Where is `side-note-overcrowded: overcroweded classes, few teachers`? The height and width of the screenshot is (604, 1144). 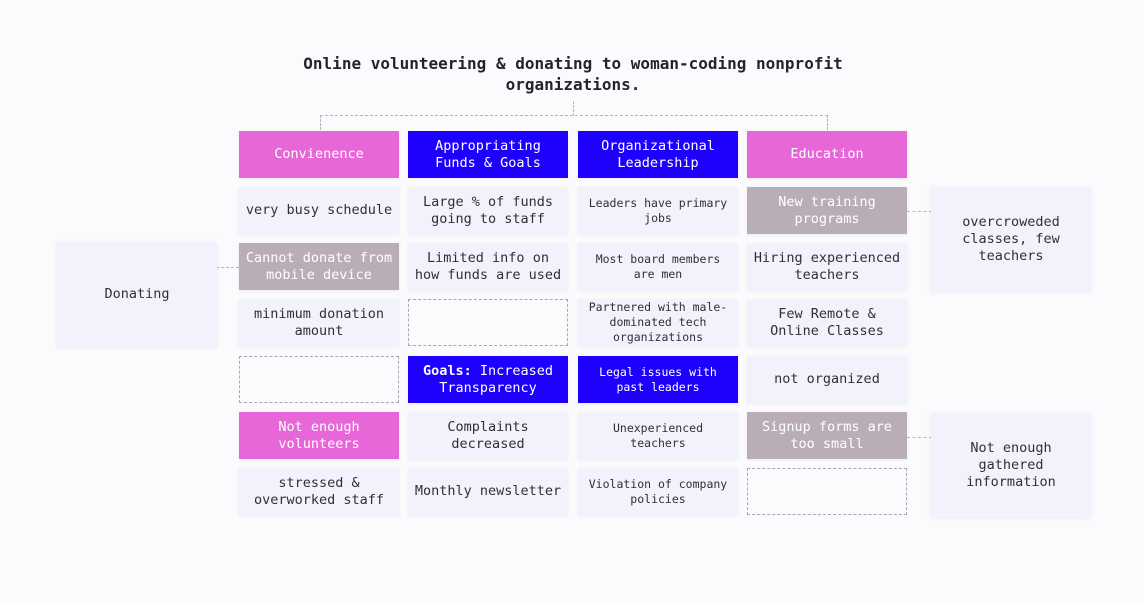 side-note-overcrowded: overcroweded classes, few teachers is located at coordinates (1011, 239).